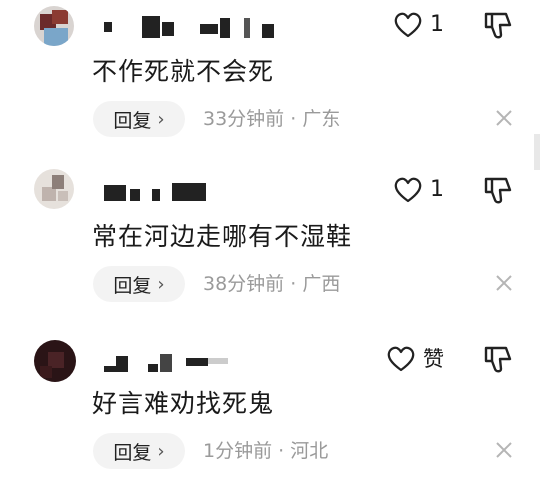 The image size is (540, 483). Describe the element at coordinates (415, 359) in the screenshot. I see `like-button: 赞` at that location.